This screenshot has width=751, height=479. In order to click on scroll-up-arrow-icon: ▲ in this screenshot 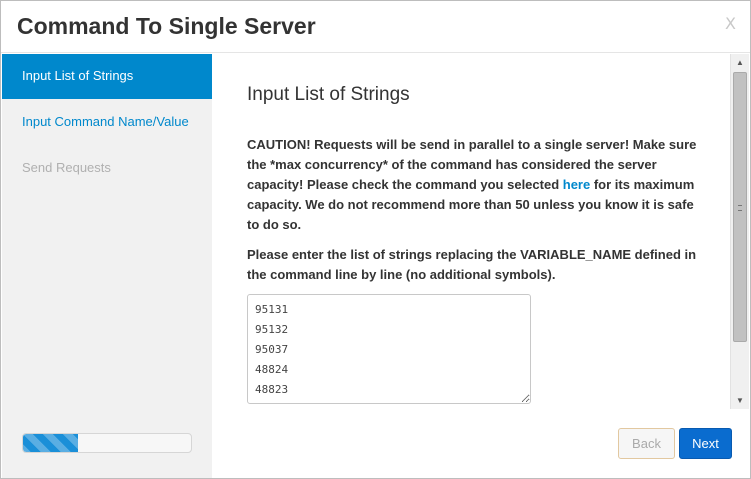, I will do `click(740, 62)`.